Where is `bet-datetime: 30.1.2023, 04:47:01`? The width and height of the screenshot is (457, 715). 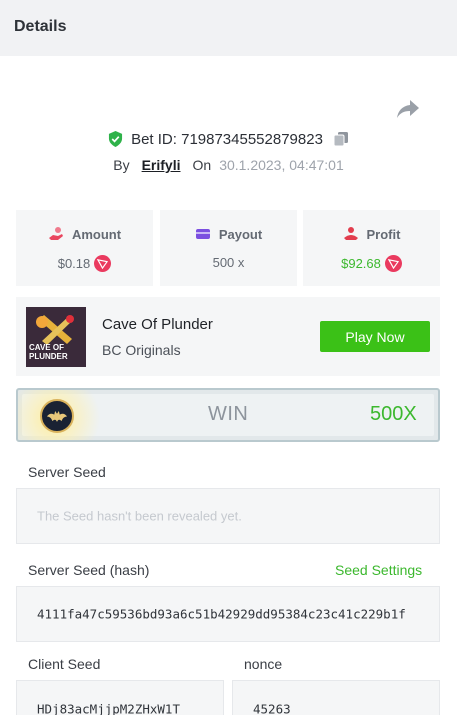
bet-datetime: 30.1.2023, 04:47:01 is located at coordinates (281, 165).